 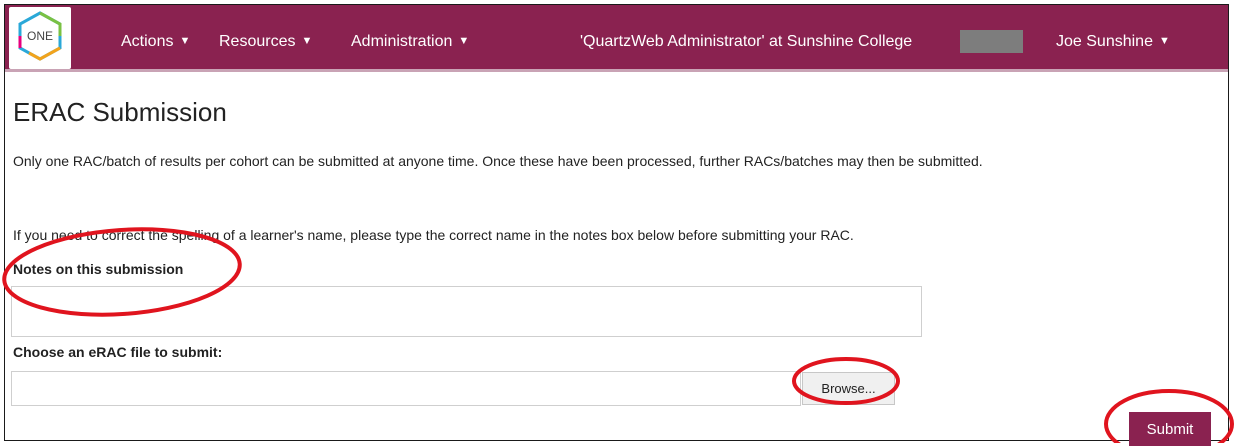 What do you see at coordinates (402, 41) in the screenshot?
I see `nav-administration-label: Administration` at bounding box center [402, 41].